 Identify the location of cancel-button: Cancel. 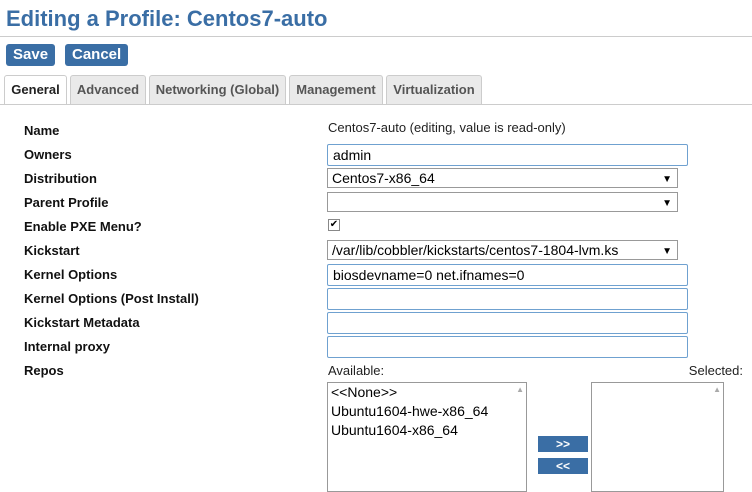
(97, 55).